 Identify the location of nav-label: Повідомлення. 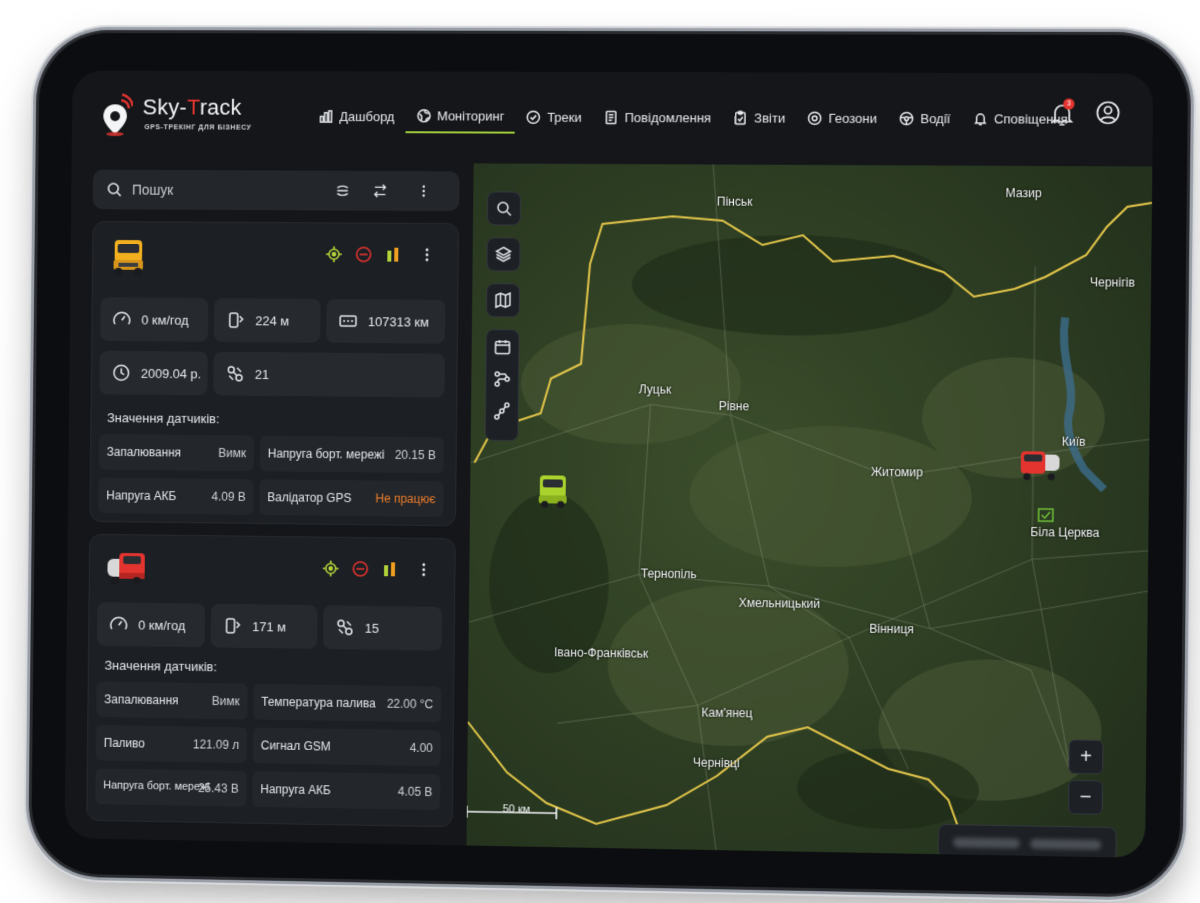
(668, 117).